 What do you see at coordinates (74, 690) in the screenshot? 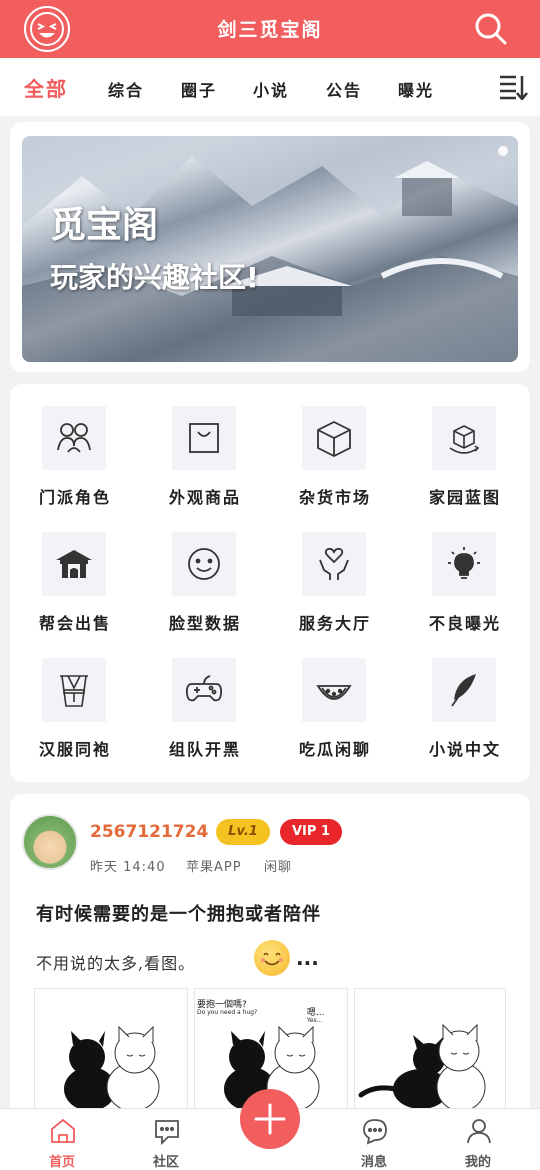
I see `hanfu-icon` at bounding box center [74, 690].